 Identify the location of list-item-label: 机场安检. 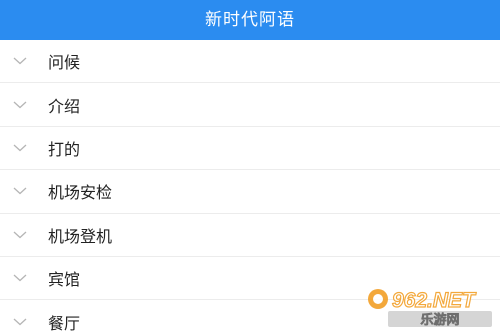
(80, 193).